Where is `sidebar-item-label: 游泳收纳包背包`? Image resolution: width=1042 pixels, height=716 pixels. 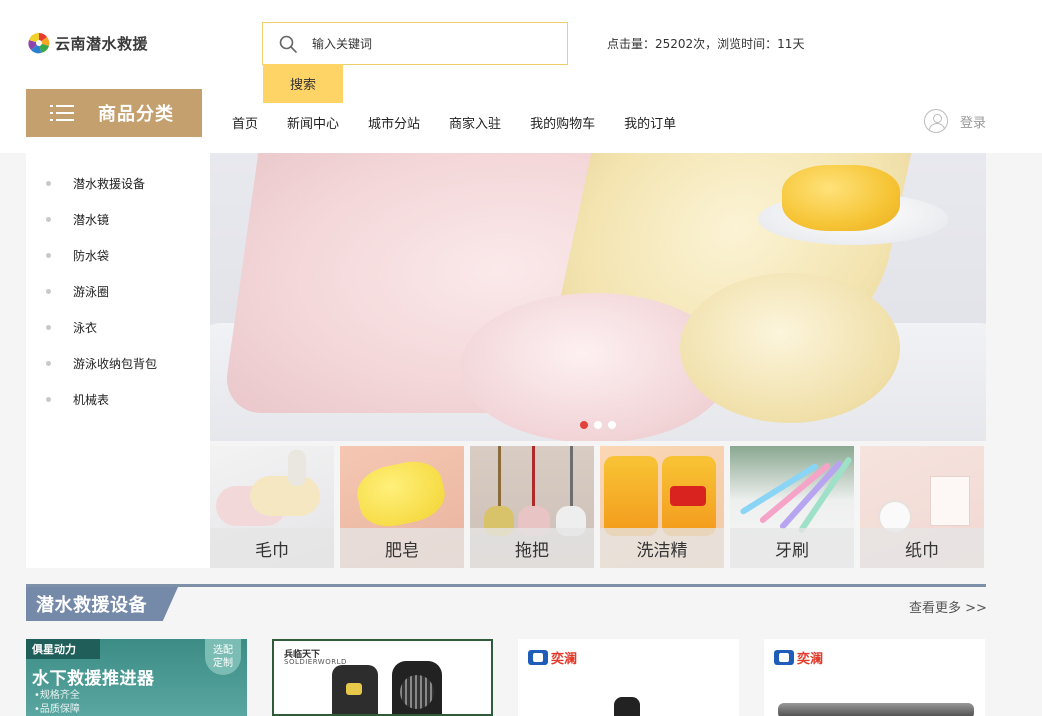
sidebar-item-label: 游泳收纳包背包 is located at coordinates (115, 364).